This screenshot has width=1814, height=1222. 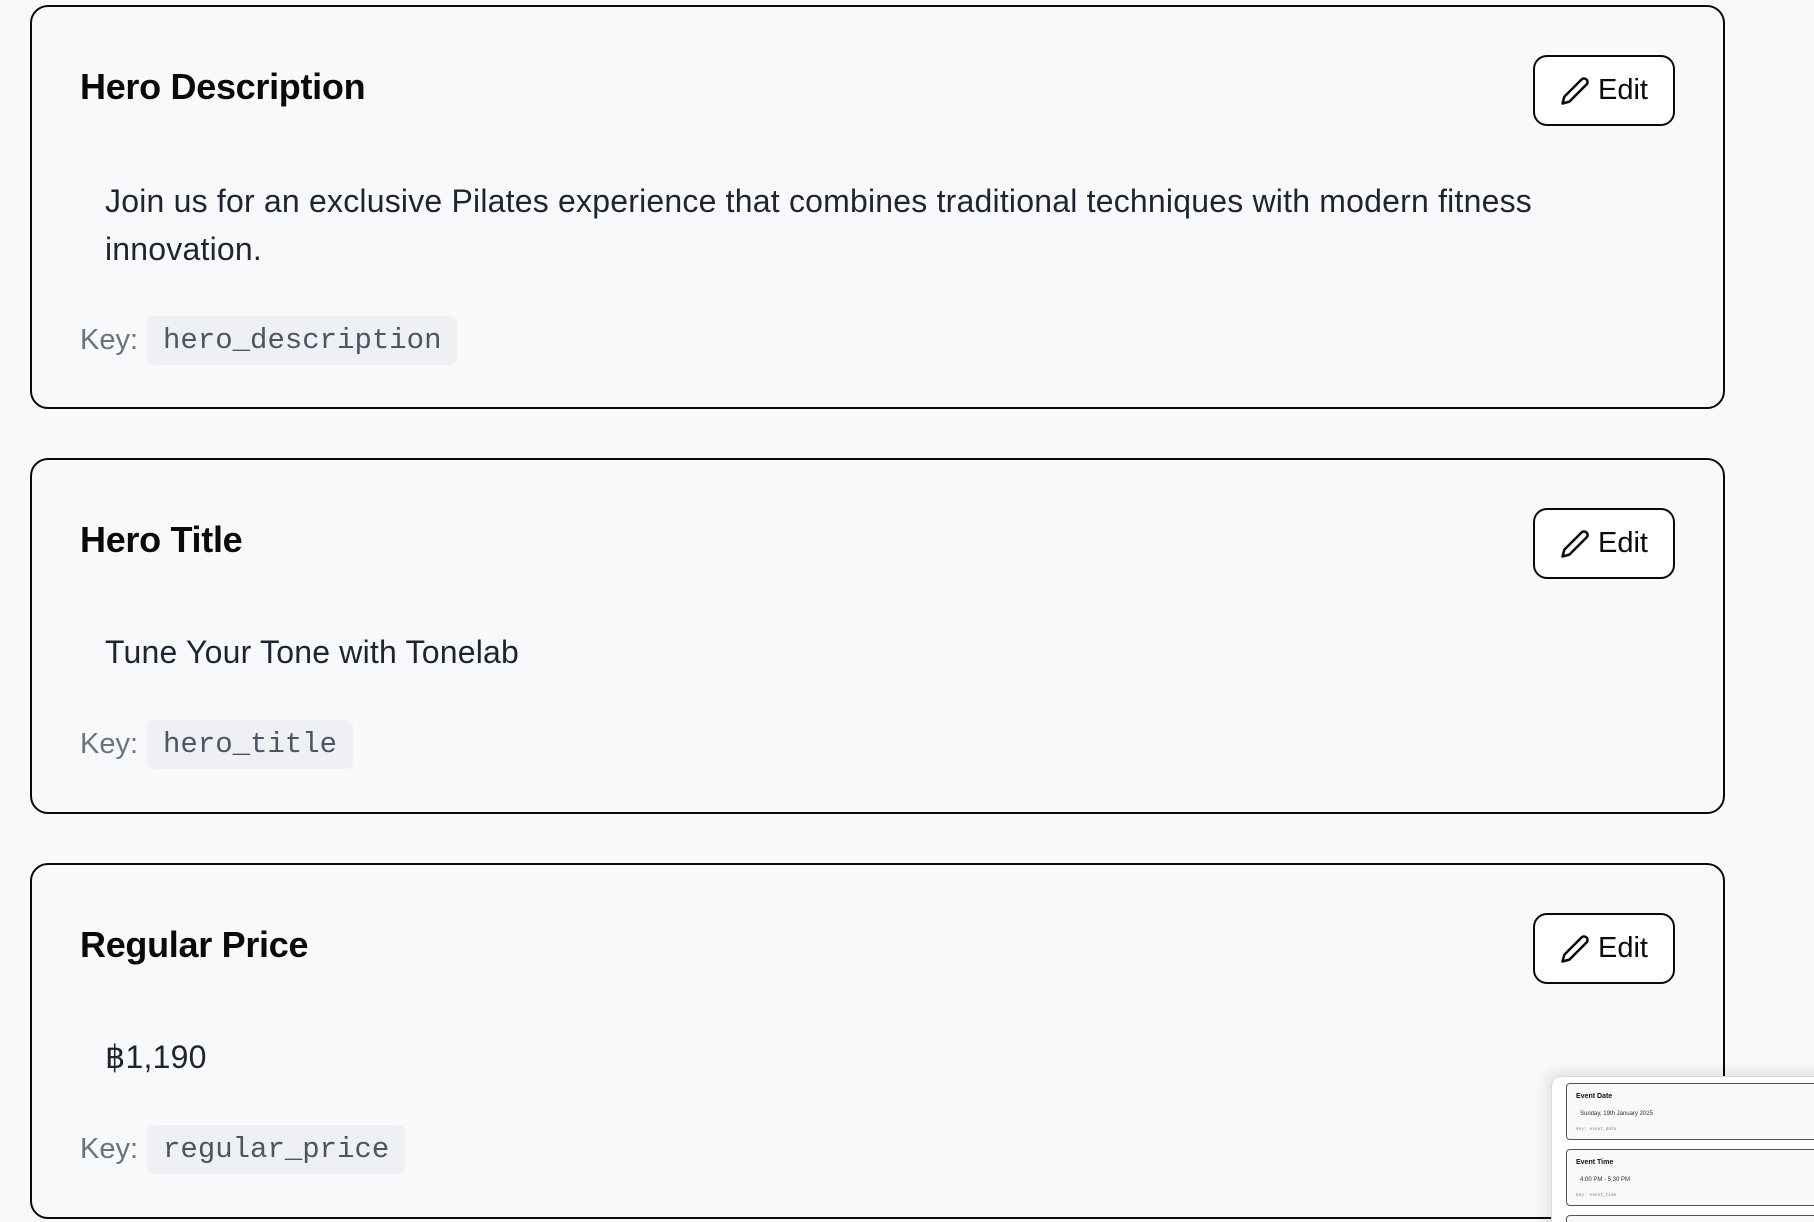 What do you see at coordinates (312, 652) in the screenshot?
I see `card-value: Tune Your Tone with Tonelab` at bounding box center [312, 652].